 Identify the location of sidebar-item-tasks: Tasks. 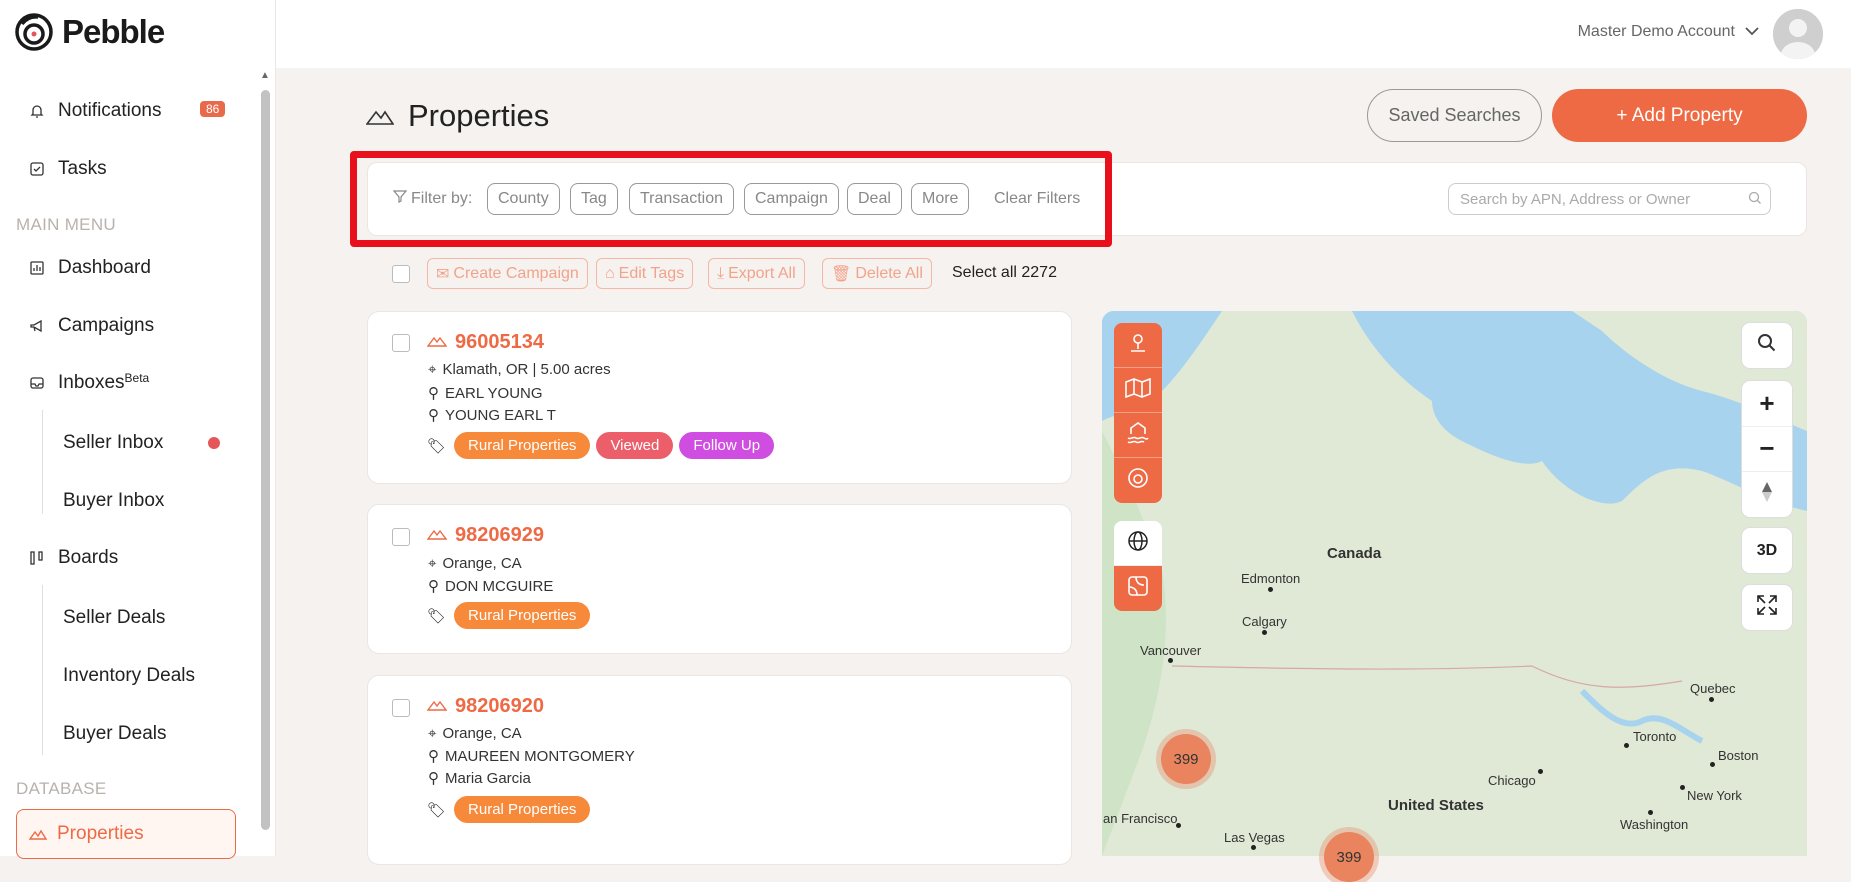
(67, 169).